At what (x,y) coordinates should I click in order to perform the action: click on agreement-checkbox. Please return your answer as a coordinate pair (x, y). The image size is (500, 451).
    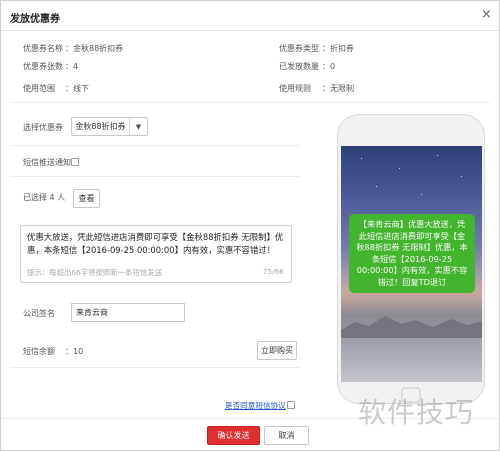
    Looking at the image, I should click on (291, 405).